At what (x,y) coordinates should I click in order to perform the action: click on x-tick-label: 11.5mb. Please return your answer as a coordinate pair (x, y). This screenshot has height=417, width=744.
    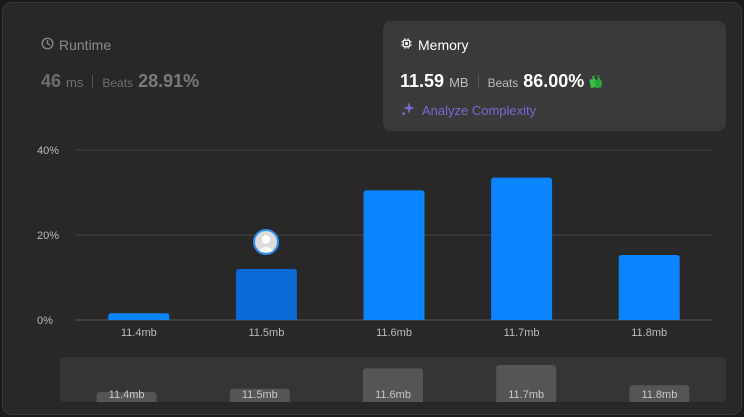
    Looking at the image, I should click on (266, 333).